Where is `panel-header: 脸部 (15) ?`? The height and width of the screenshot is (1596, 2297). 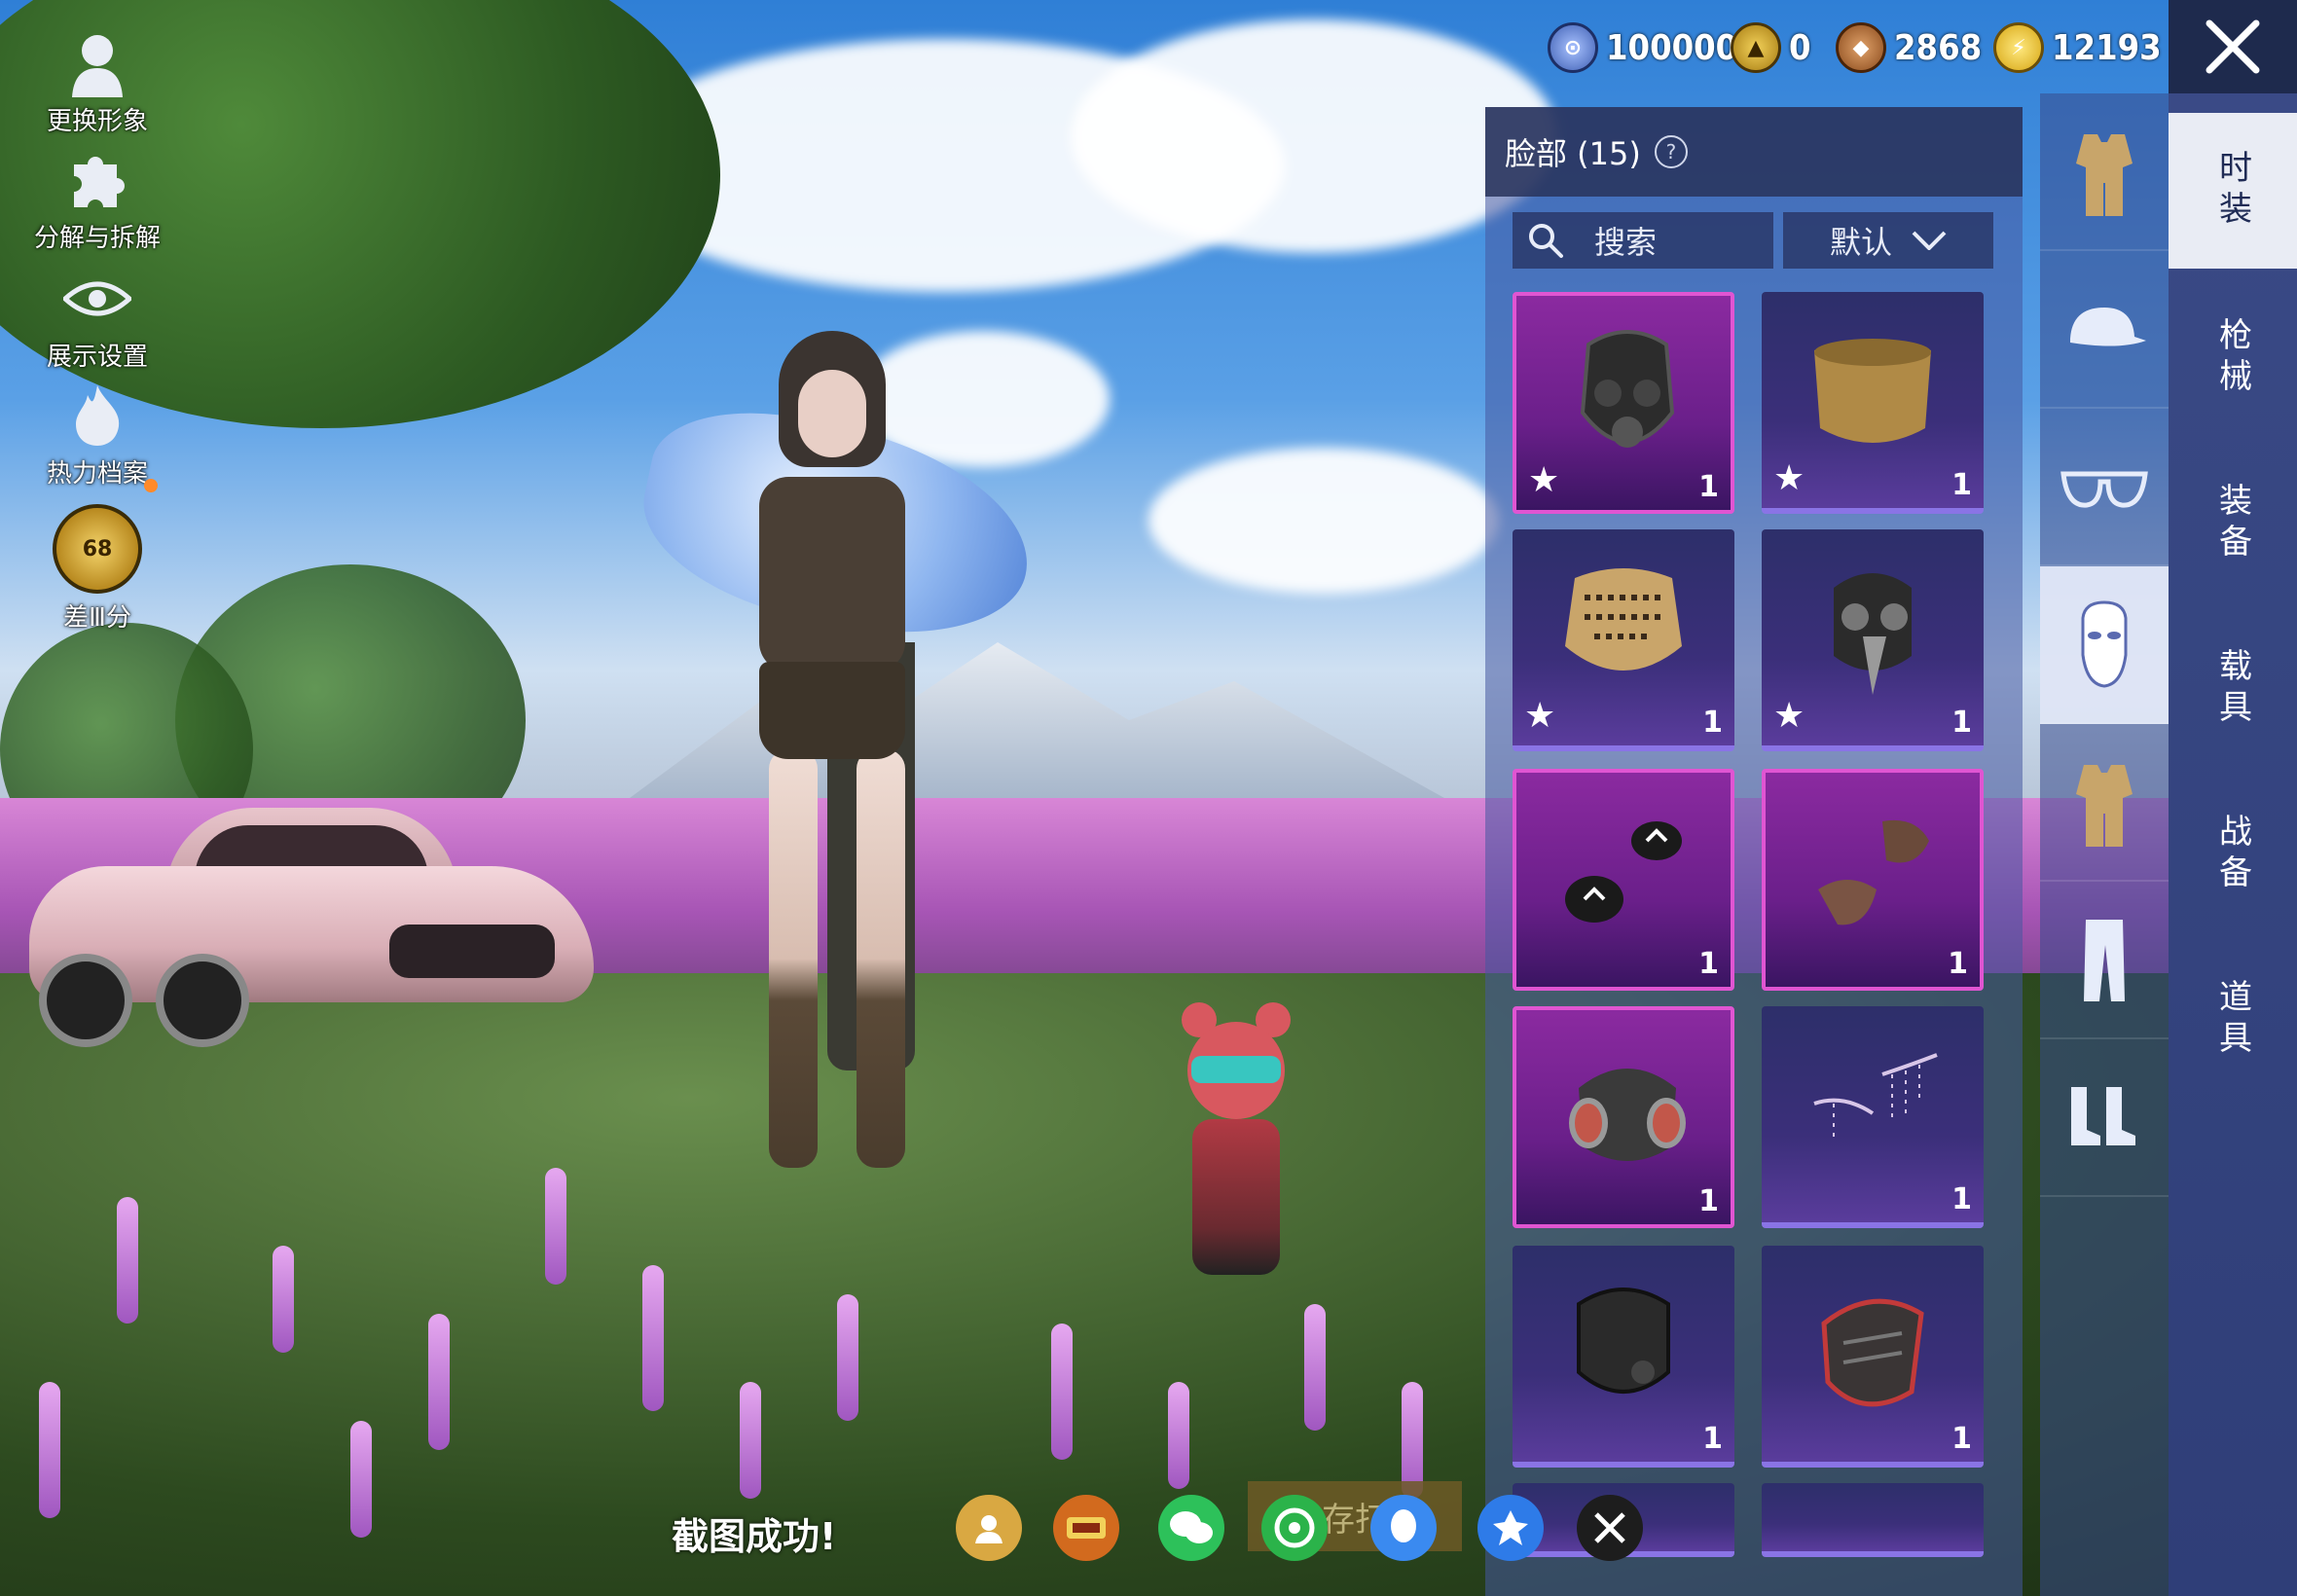
panel-header: 脸部 (15) ? is located at coordinates (1754, 152).